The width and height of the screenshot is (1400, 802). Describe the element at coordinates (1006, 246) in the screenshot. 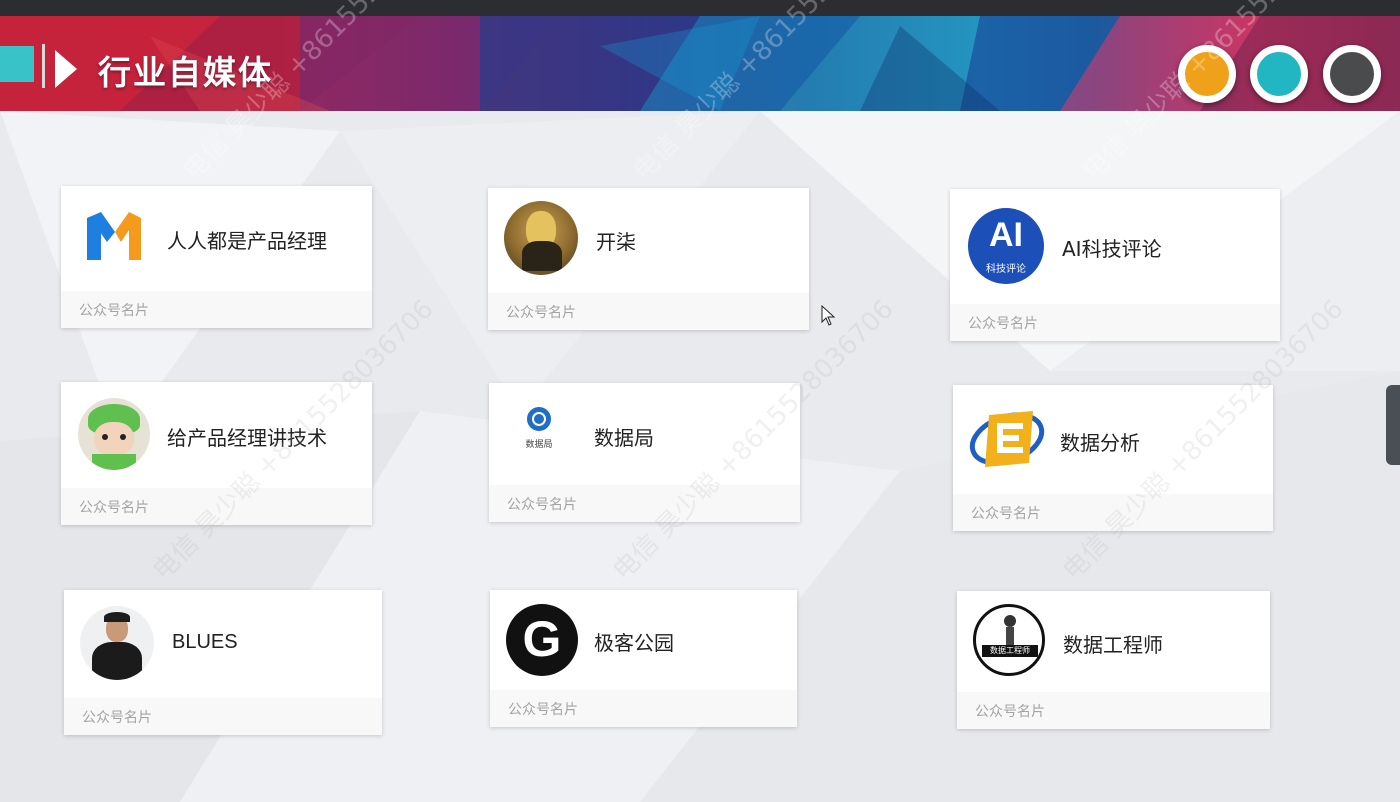

I see `ai-logo-icon: AI 科技评论` at that location.